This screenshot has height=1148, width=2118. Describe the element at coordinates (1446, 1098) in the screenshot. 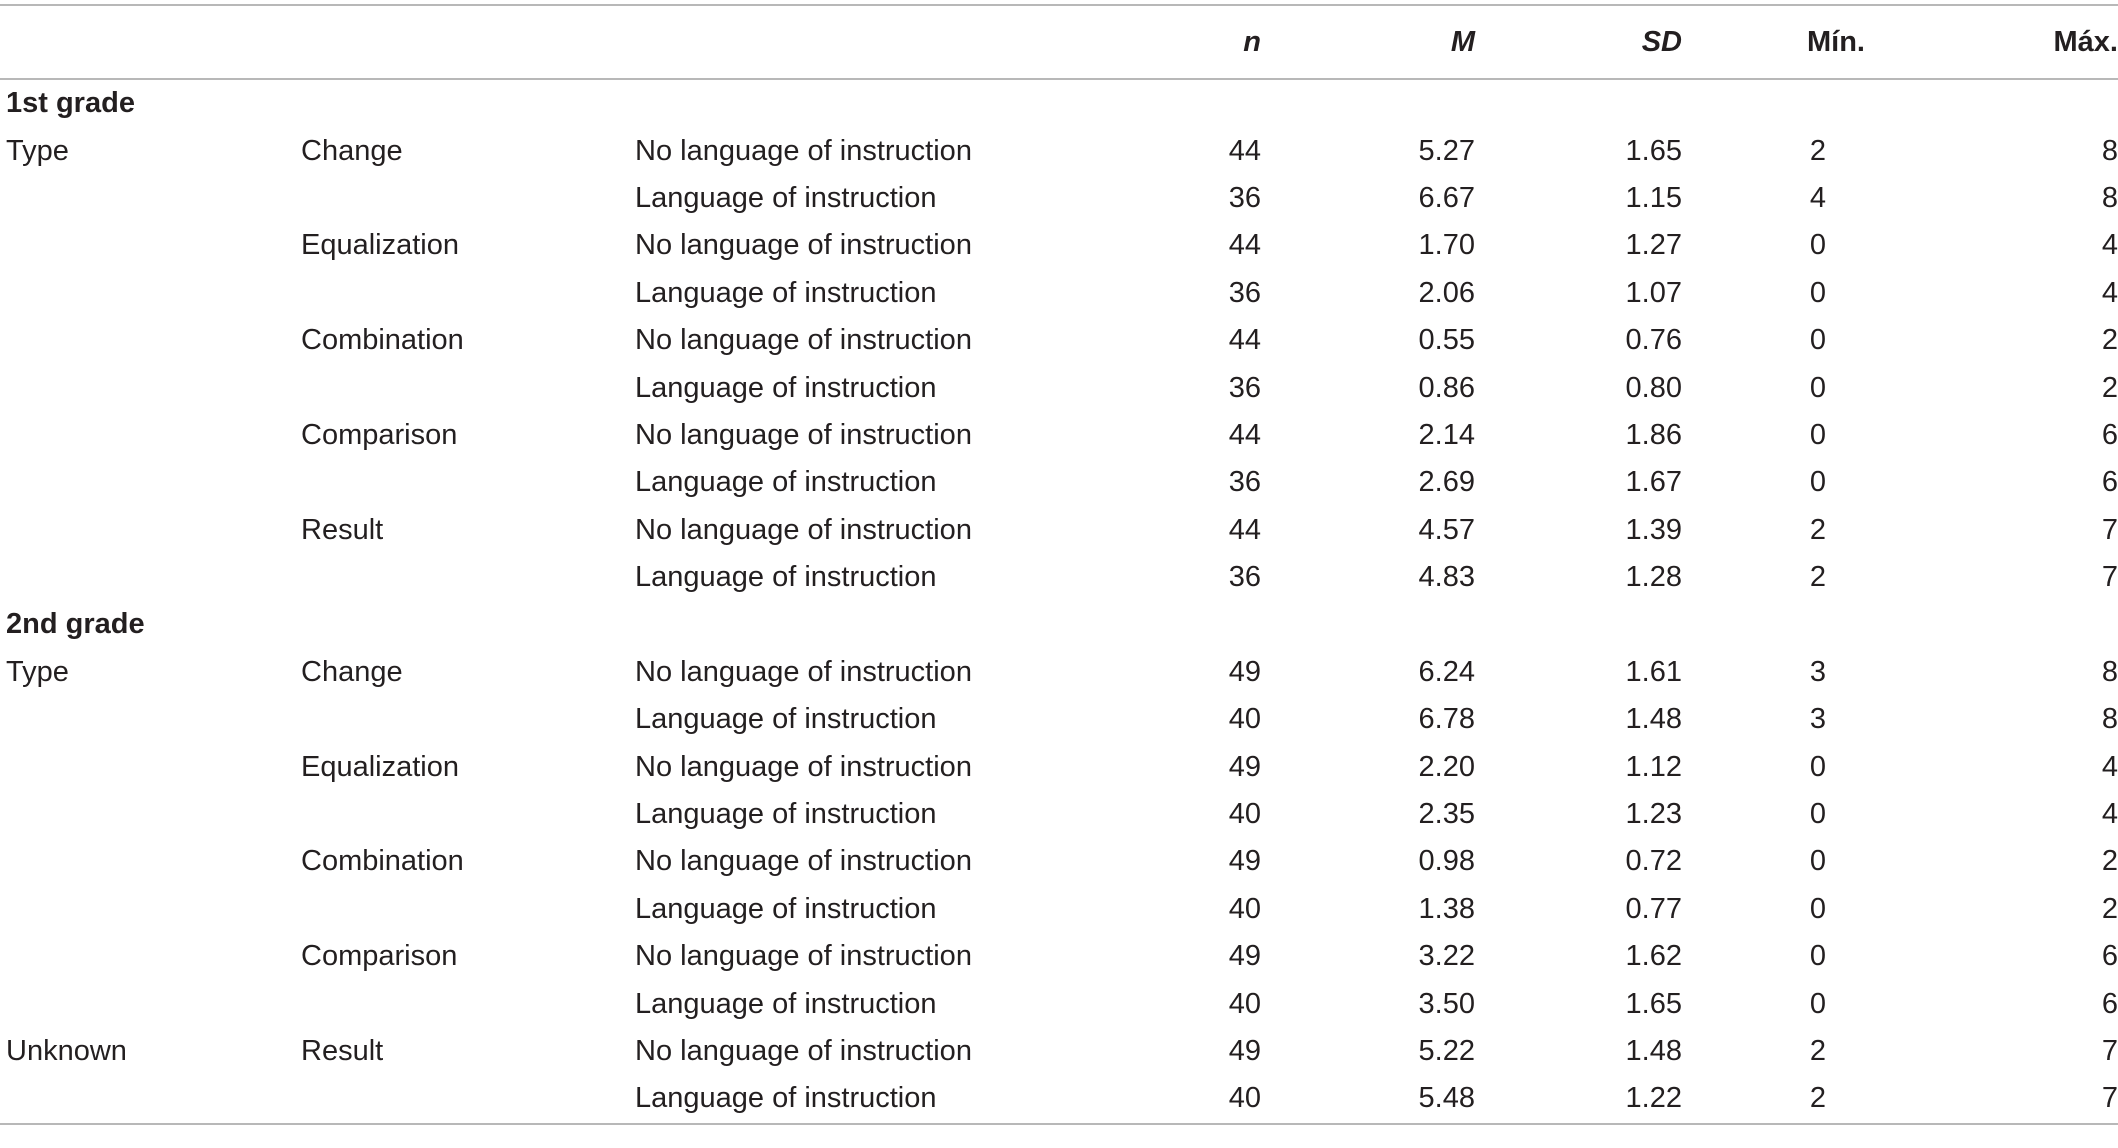

I see `cell-mean: 5.48` at that location.